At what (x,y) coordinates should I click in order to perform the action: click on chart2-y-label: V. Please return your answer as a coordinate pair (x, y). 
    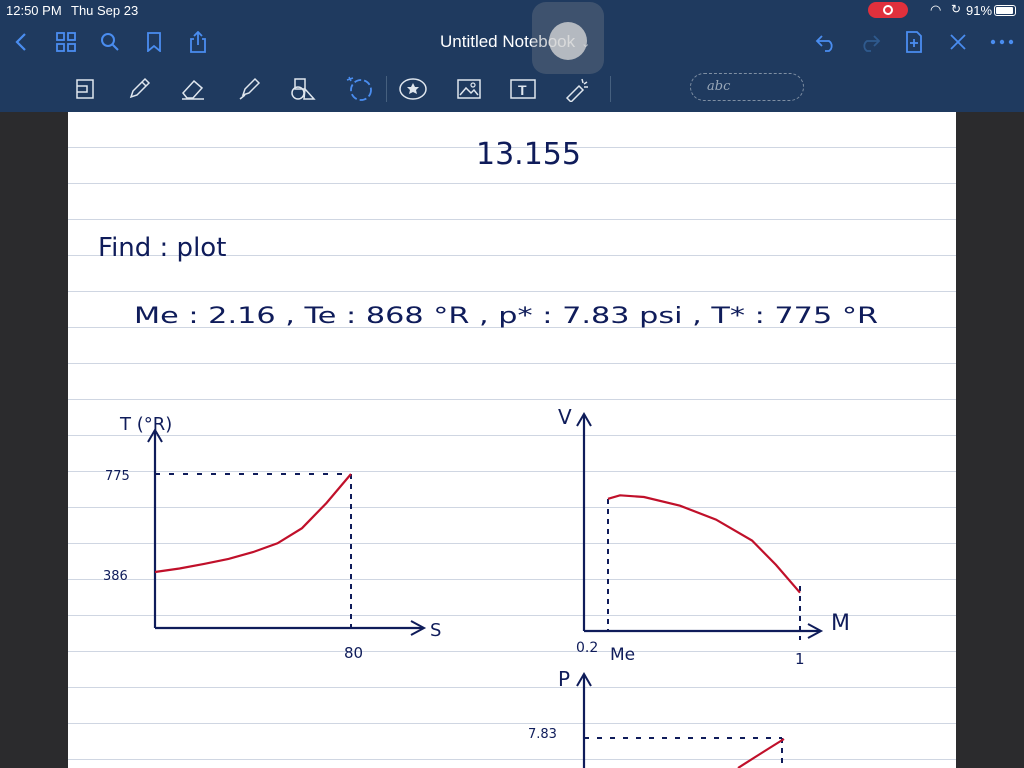
    Looking at the image, I should click on (565, 417).